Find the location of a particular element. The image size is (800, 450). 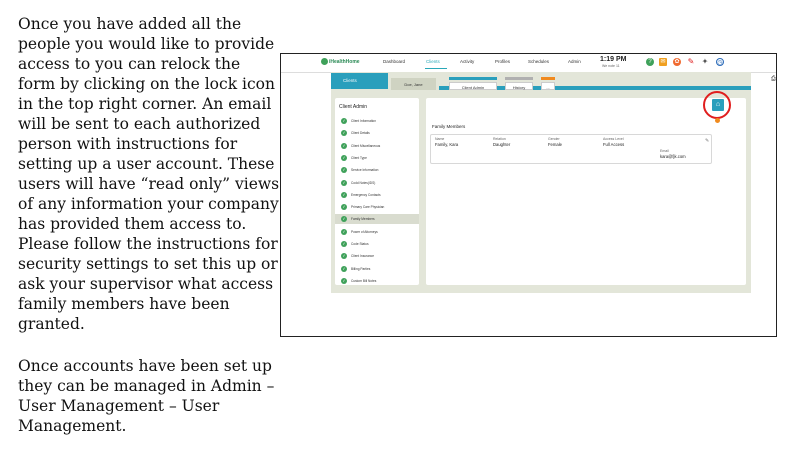

sidebar-item: ✓ Client Insurance is located at coordinates (377, 256).